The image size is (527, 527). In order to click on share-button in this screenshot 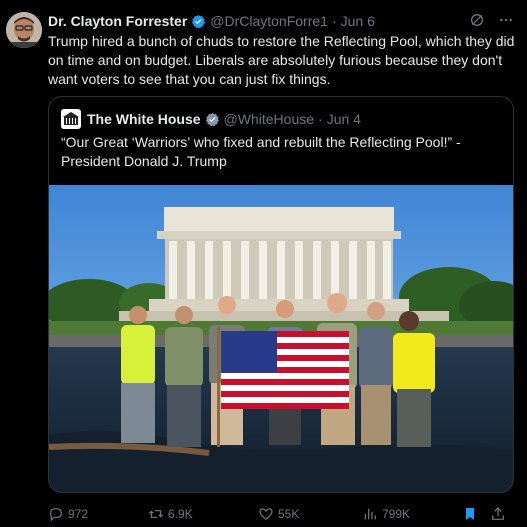, I will do `click(500, 514)`.